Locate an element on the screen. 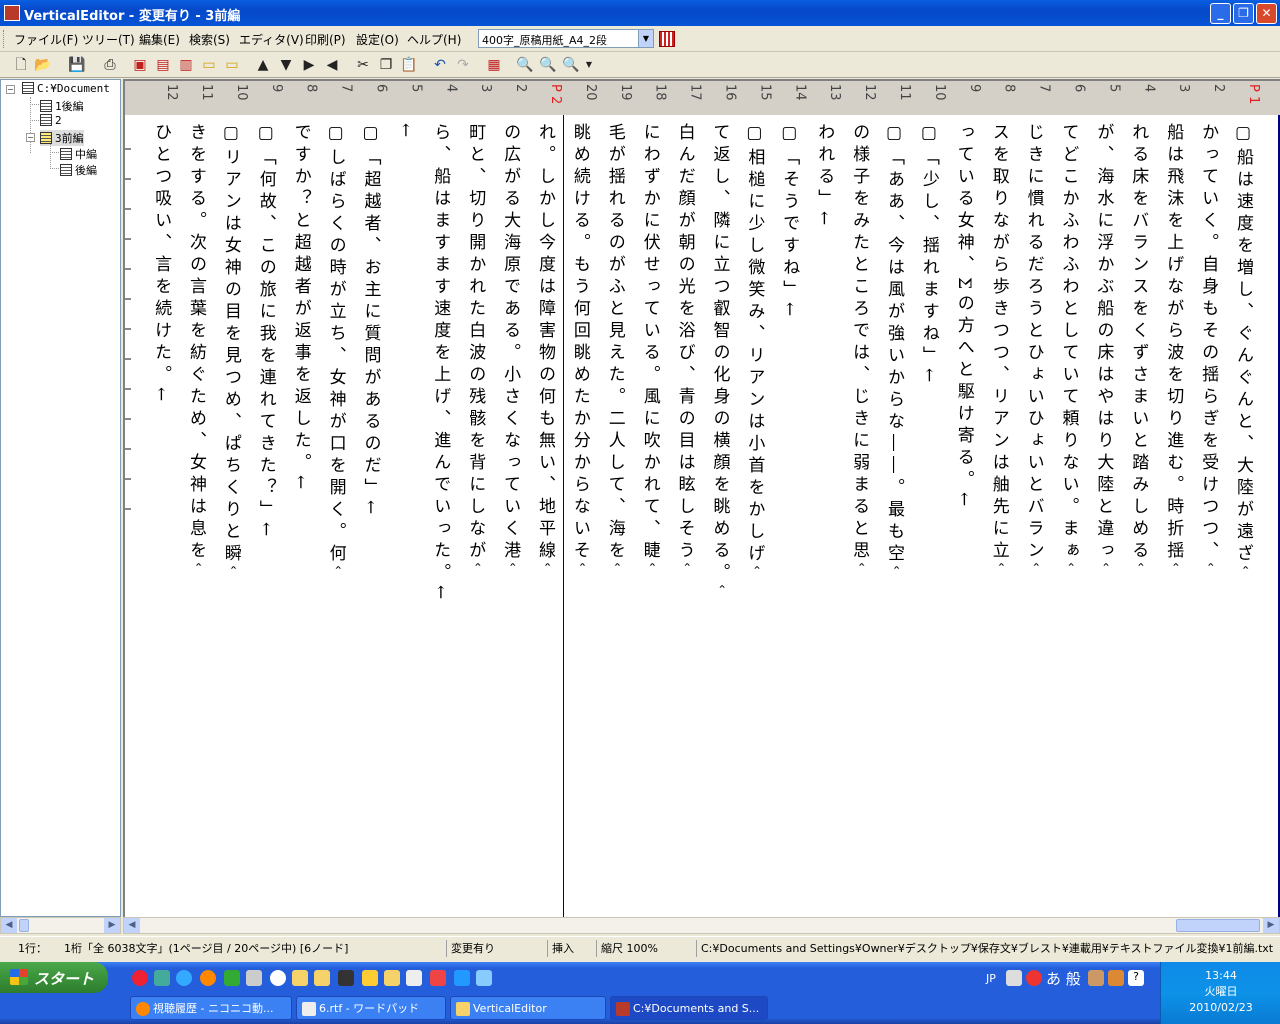 This screenshot has height=1024, width=1280. paper-format-select: 400字_原稿用紙_A4_2段 ▼ is located at coordinates (566, 38).